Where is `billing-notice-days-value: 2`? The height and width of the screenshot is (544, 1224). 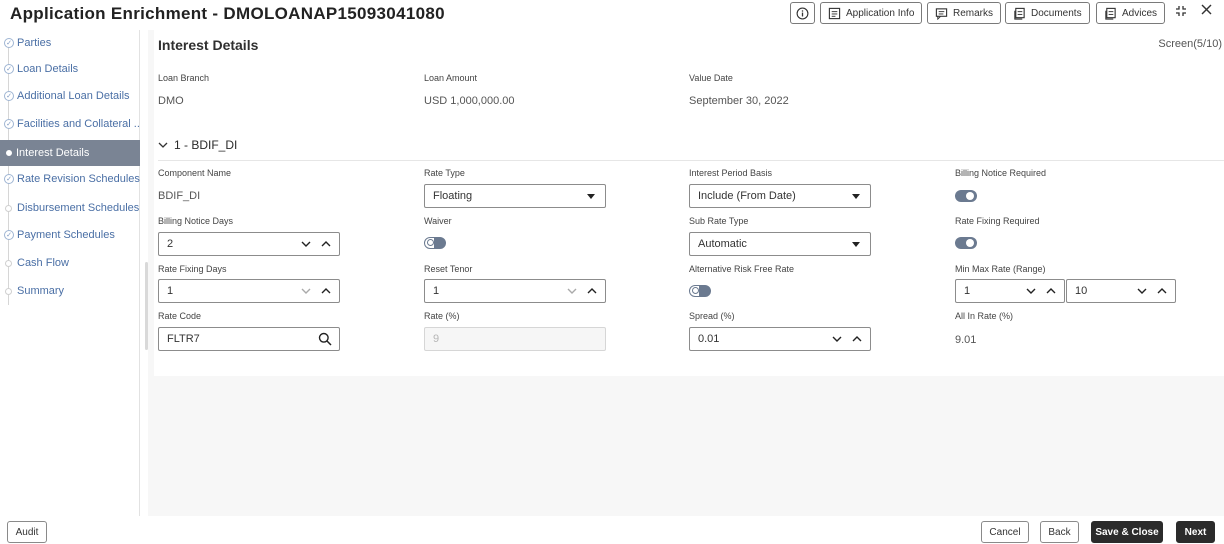 billing-notice-days-value: 2 is located at coordinates (170, 244).